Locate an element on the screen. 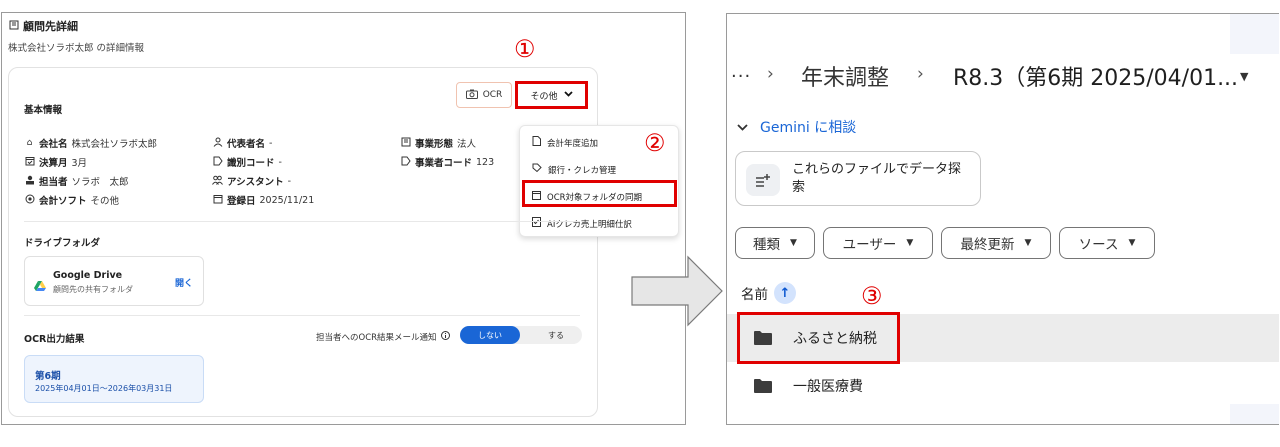 Image resolution: width=1280 pixels, height=447 pixels. info-icon is located at coordinates (445, 337).